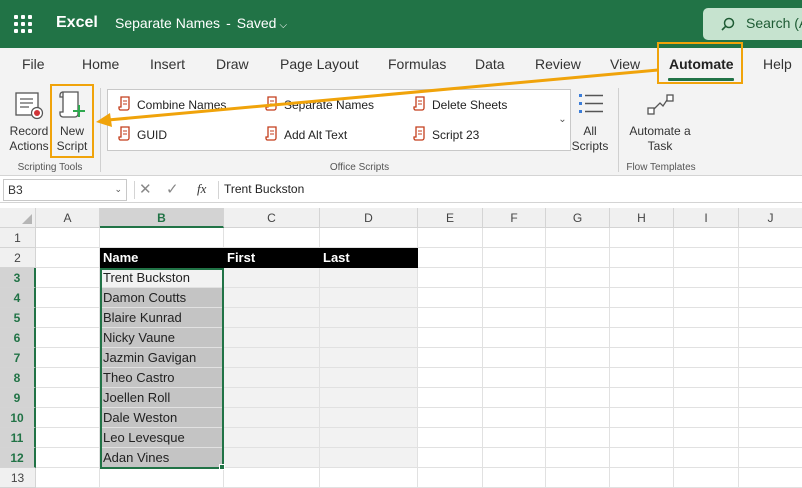 The image size is (802, 488). Describe the element at coordinates (162, 358) in the screenshot. I see `name-cell: Jazmin Gavigan` at that location.